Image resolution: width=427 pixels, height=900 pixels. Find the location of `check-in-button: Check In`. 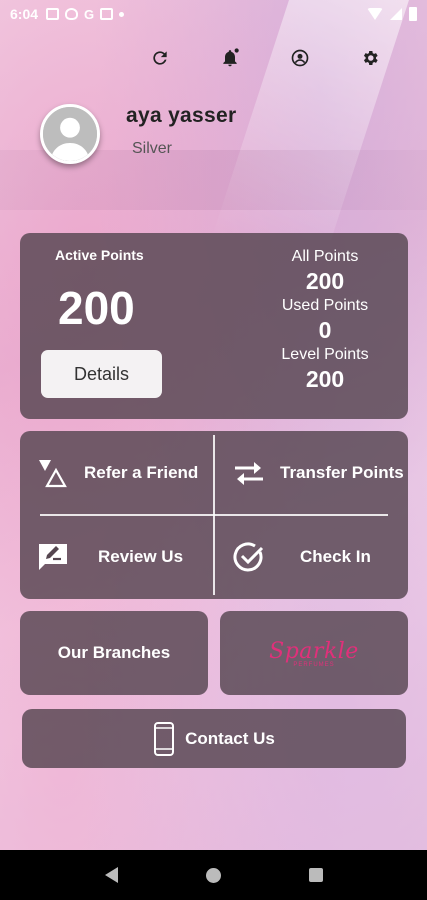

check-in-button: Check In is located at coordinates (311, 557).